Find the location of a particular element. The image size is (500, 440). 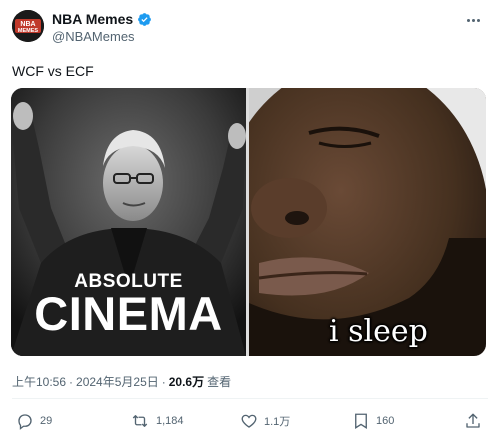

action-bar: 29 1,184 1.1万 160 is located at coordinates (250, 423).